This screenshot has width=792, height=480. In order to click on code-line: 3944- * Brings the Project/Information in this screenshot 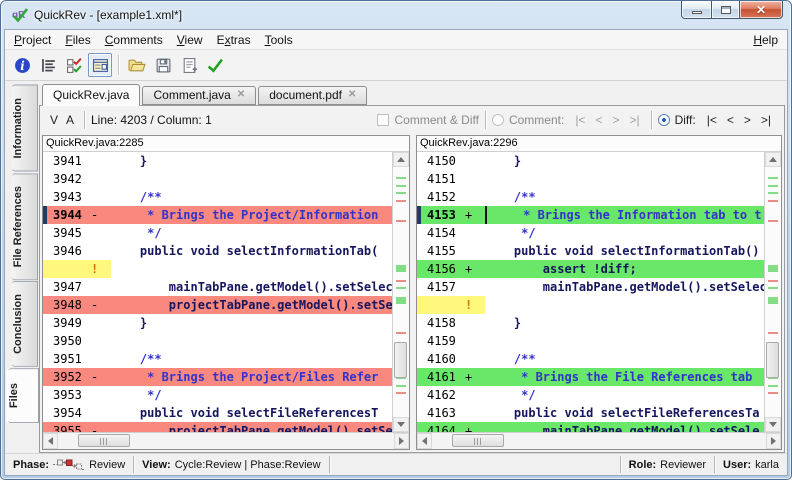, I will do `click(217, 215)`.